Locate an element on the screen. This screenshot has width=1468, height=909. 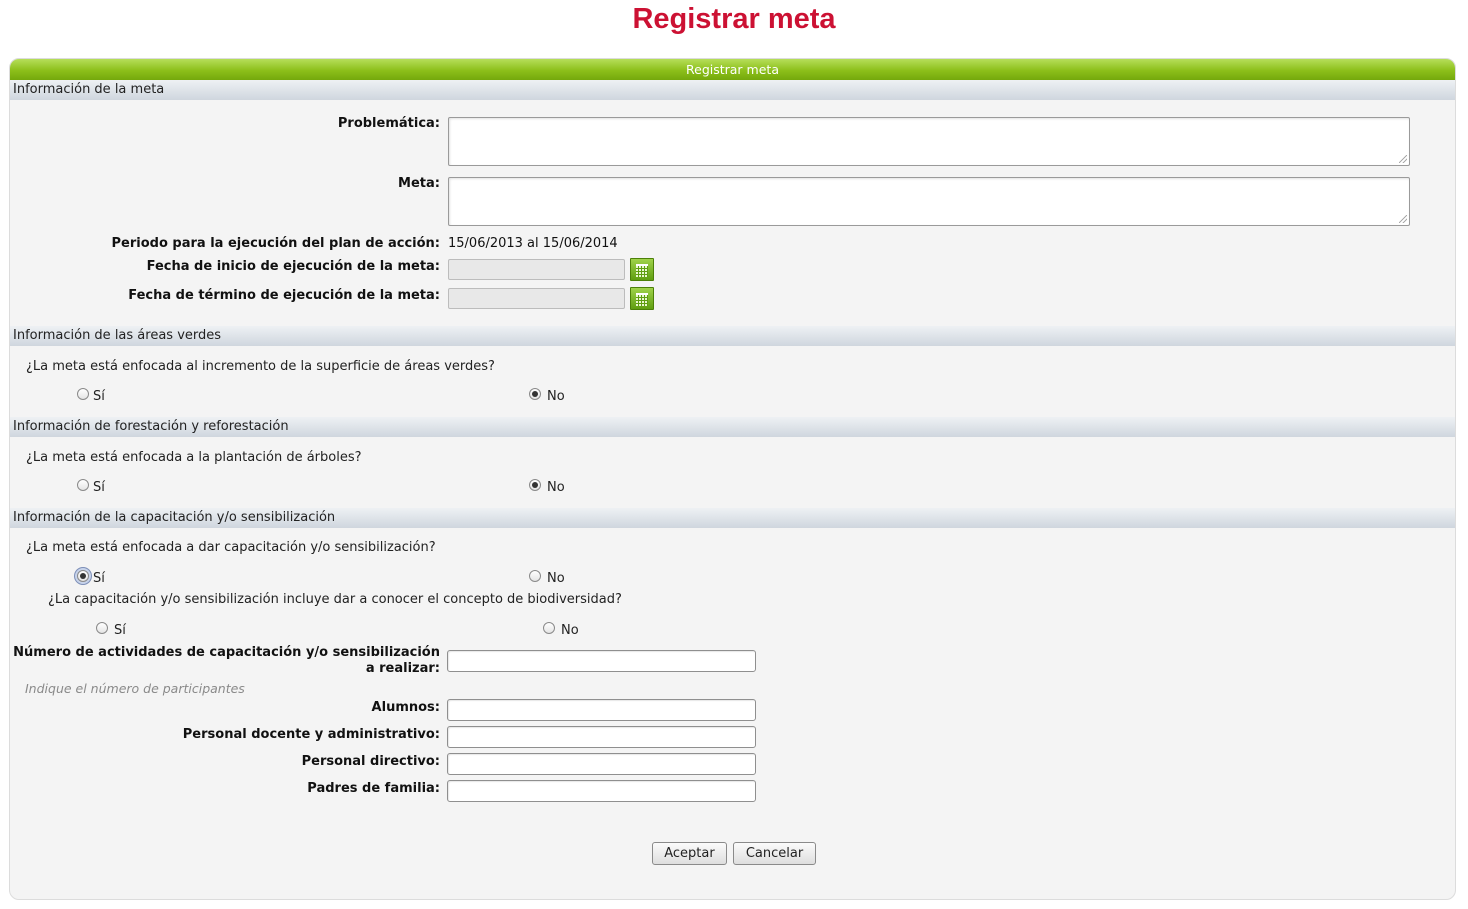
padres-input is located at coordinates (601, 791).